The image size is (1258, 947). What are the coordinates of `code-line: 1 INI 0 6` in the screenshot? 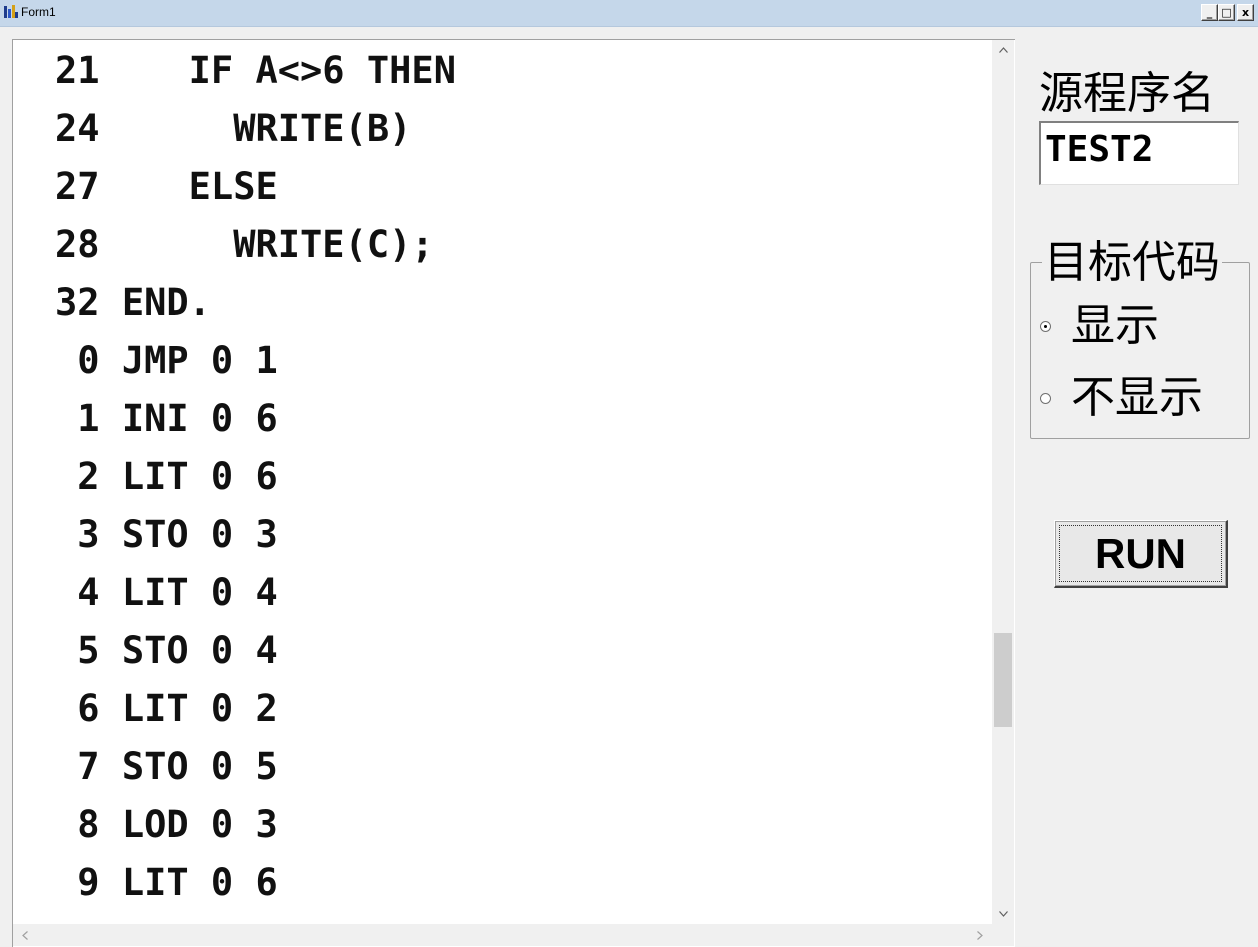 It's located at (166, 418).